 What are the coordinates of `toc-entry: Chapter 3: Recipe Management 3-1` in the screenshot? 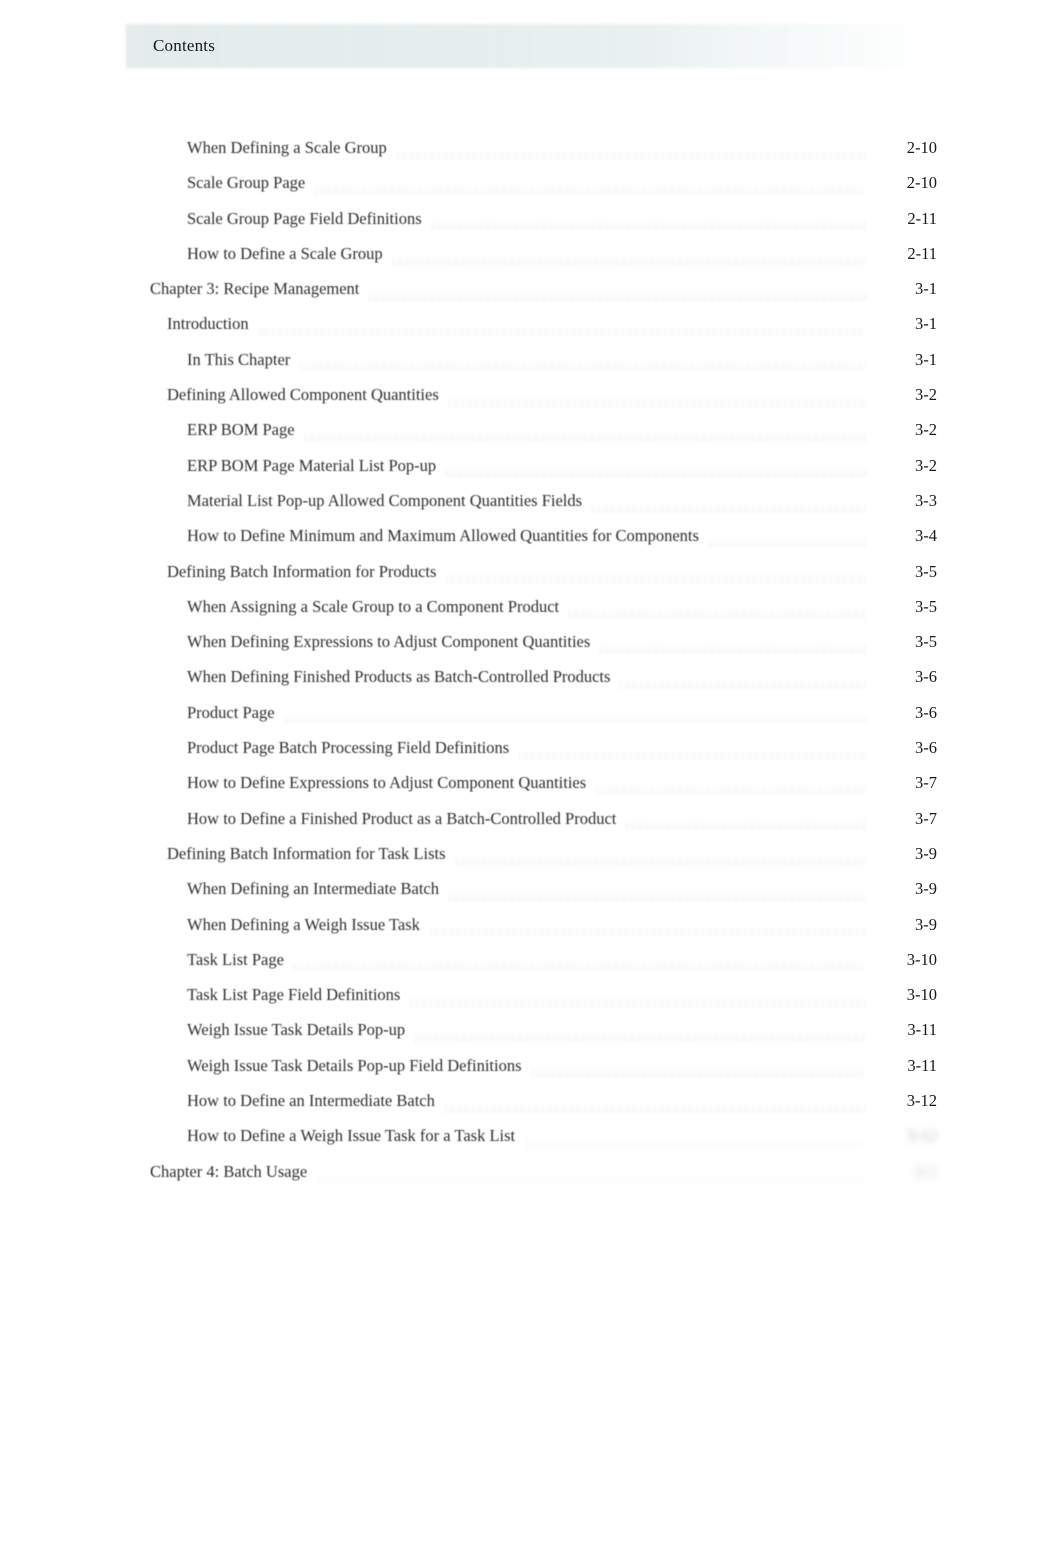 It's located at (531, 289).